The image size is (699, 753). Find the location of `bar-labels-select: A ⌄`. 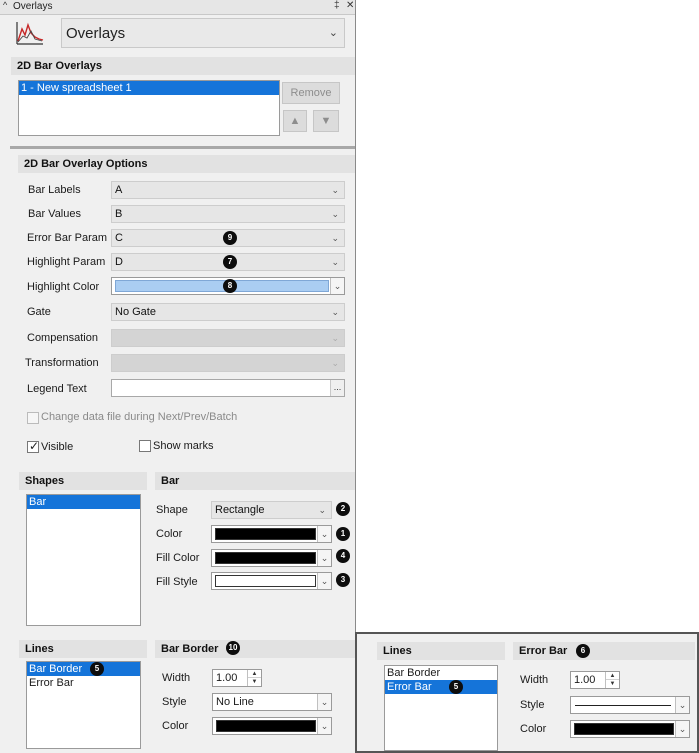

bar-labels-select: A ⌄ is located at coordinates (228, 190).